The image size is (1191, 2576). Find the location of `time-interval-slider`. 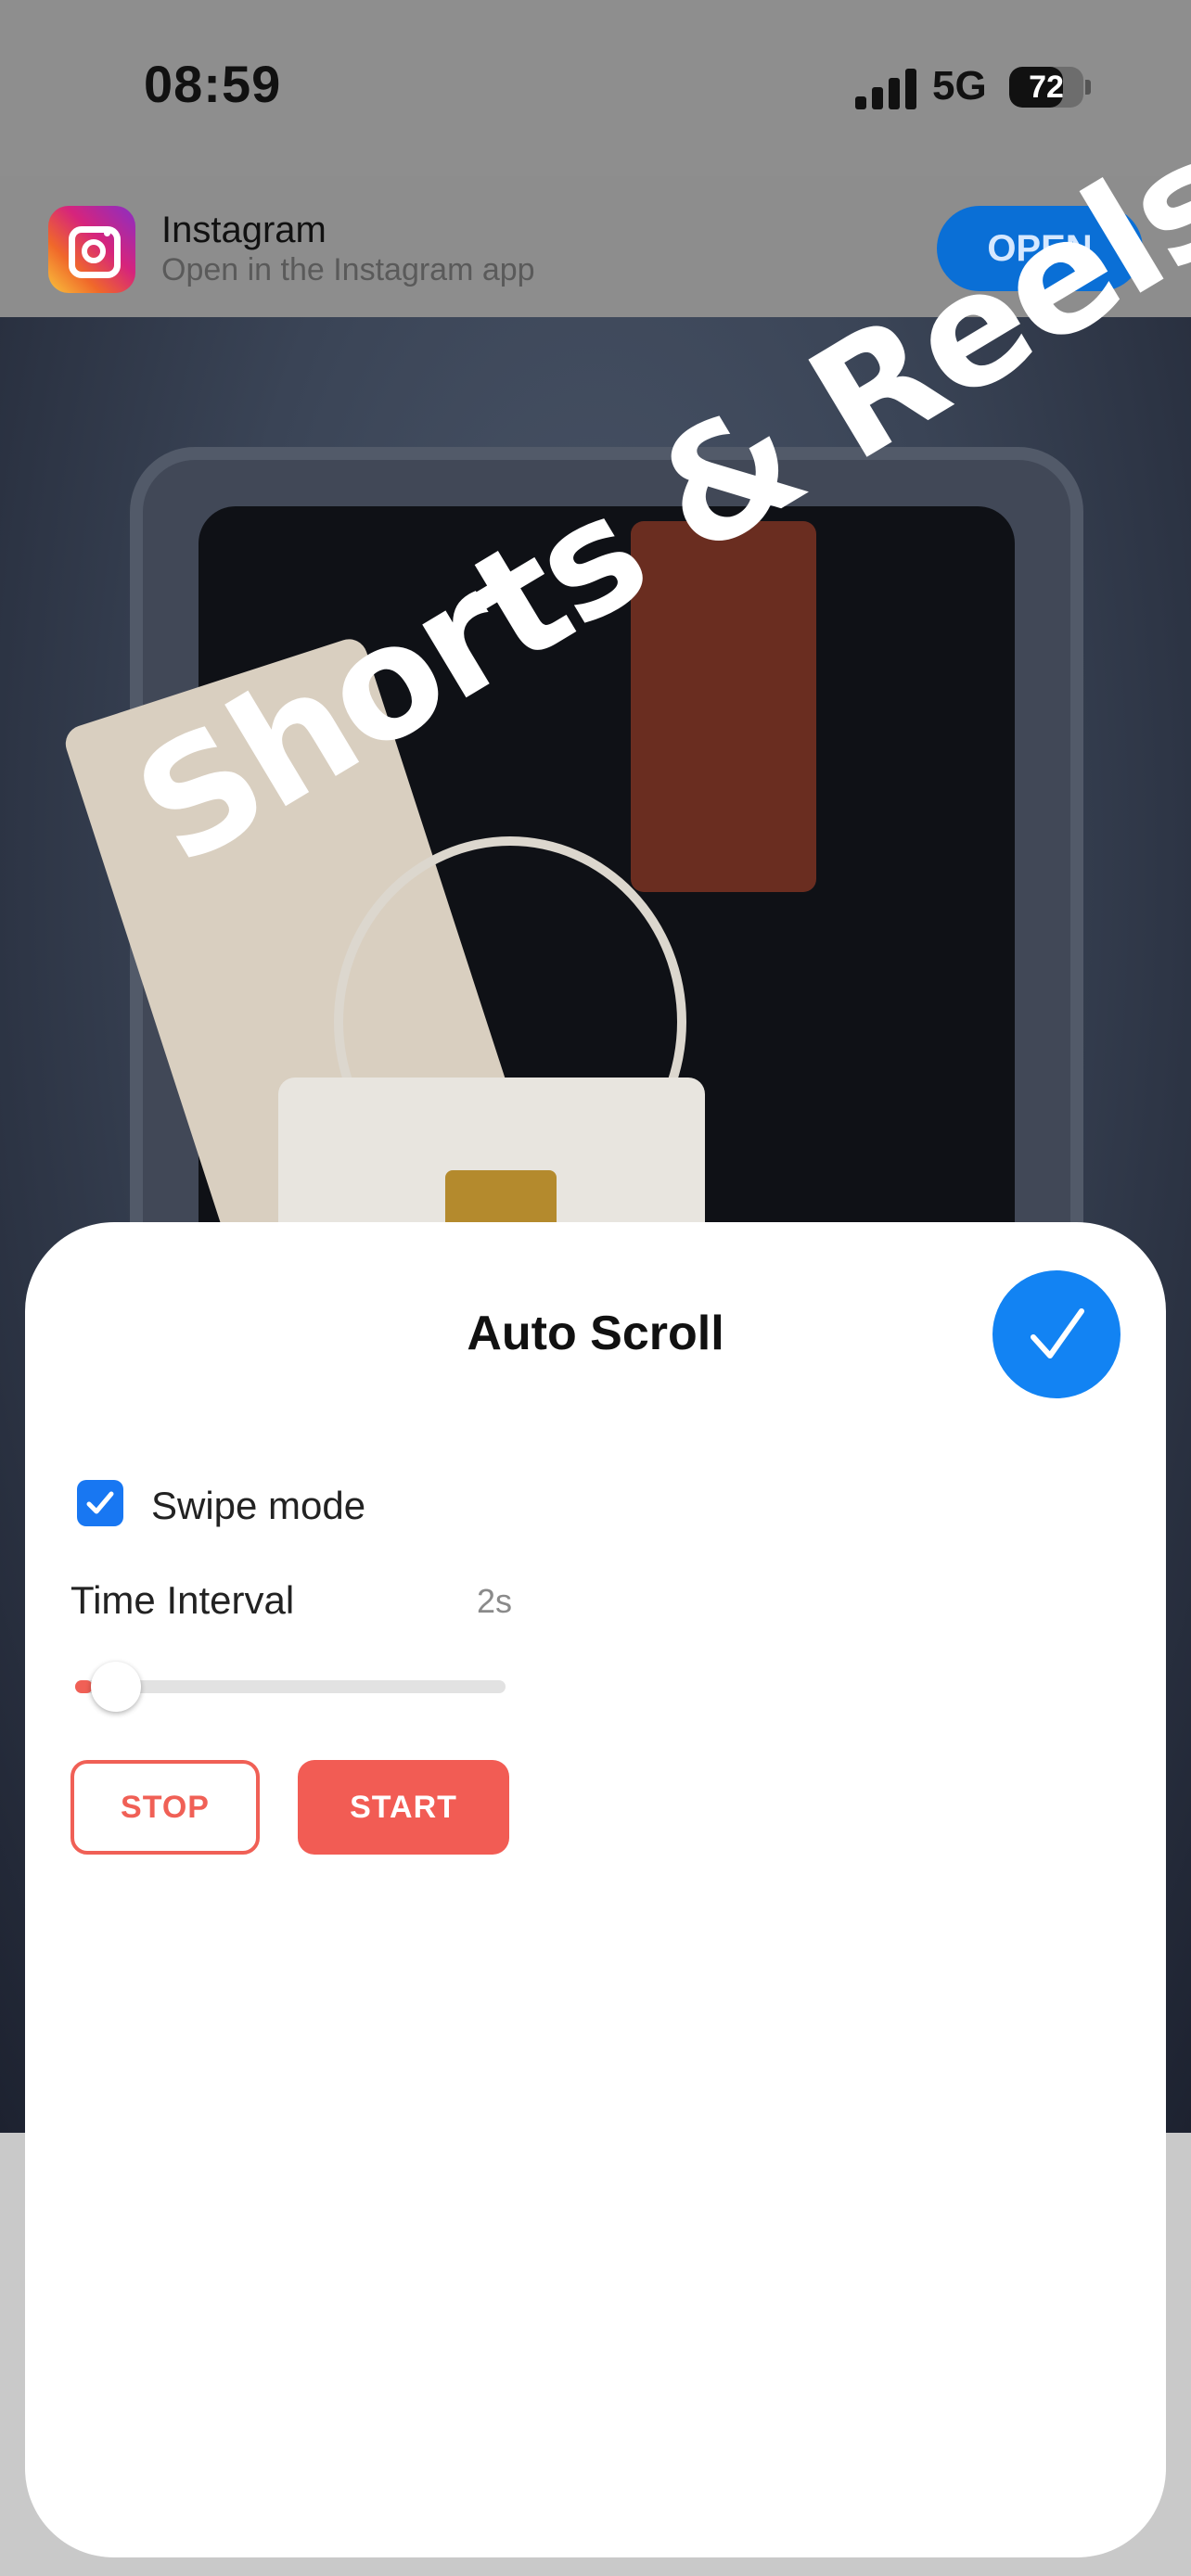

time-interval-slider is located at coordinates (290, 1687).